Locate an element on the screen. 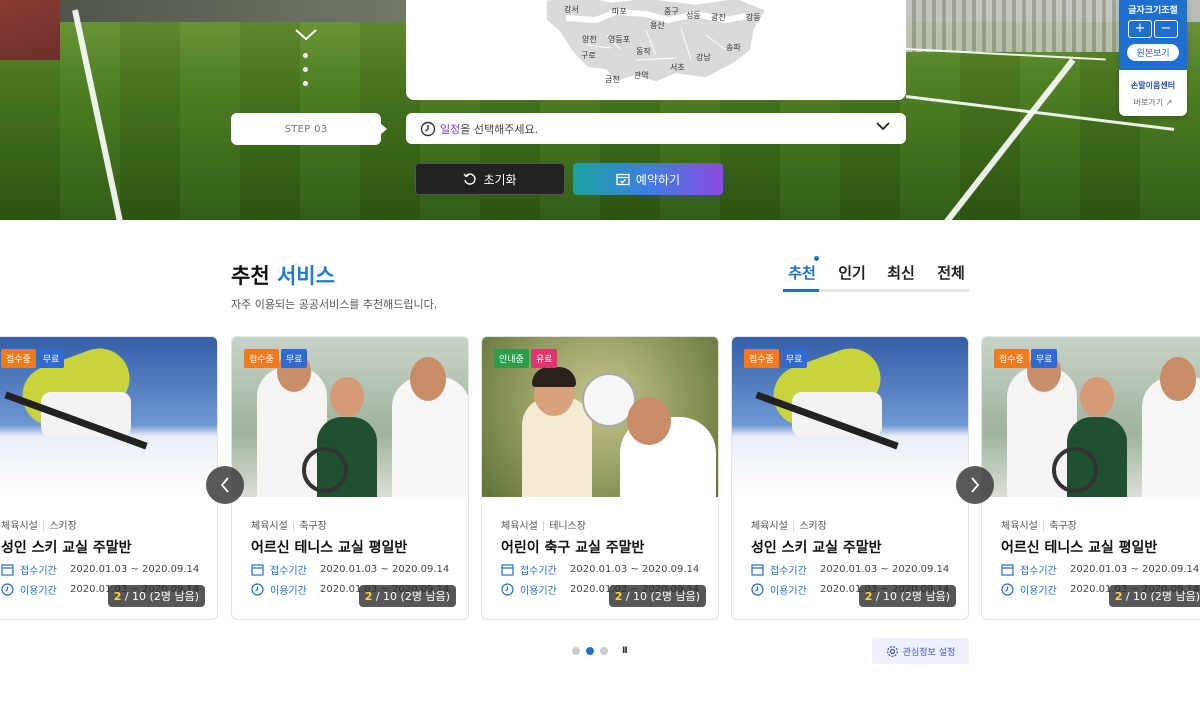 This screenshot has width=1200, height=703. map-label: 마포 is located at coordinates (619, 11).